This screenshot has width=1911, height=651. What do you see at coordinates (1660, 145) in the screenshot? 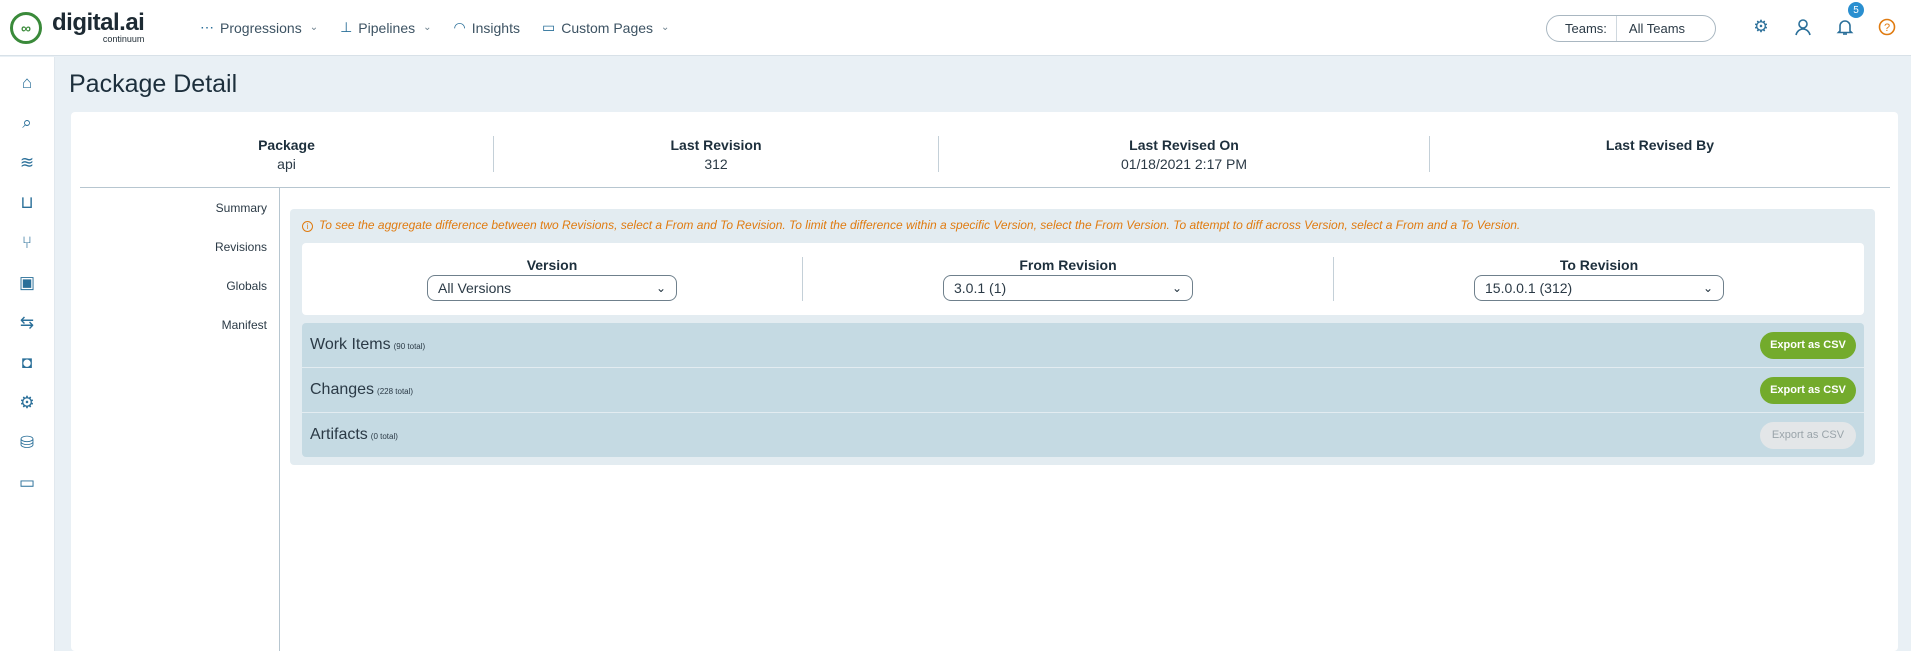
I see `last-revised-by-label: Last Revised By` at bounding box center [1660, 145].